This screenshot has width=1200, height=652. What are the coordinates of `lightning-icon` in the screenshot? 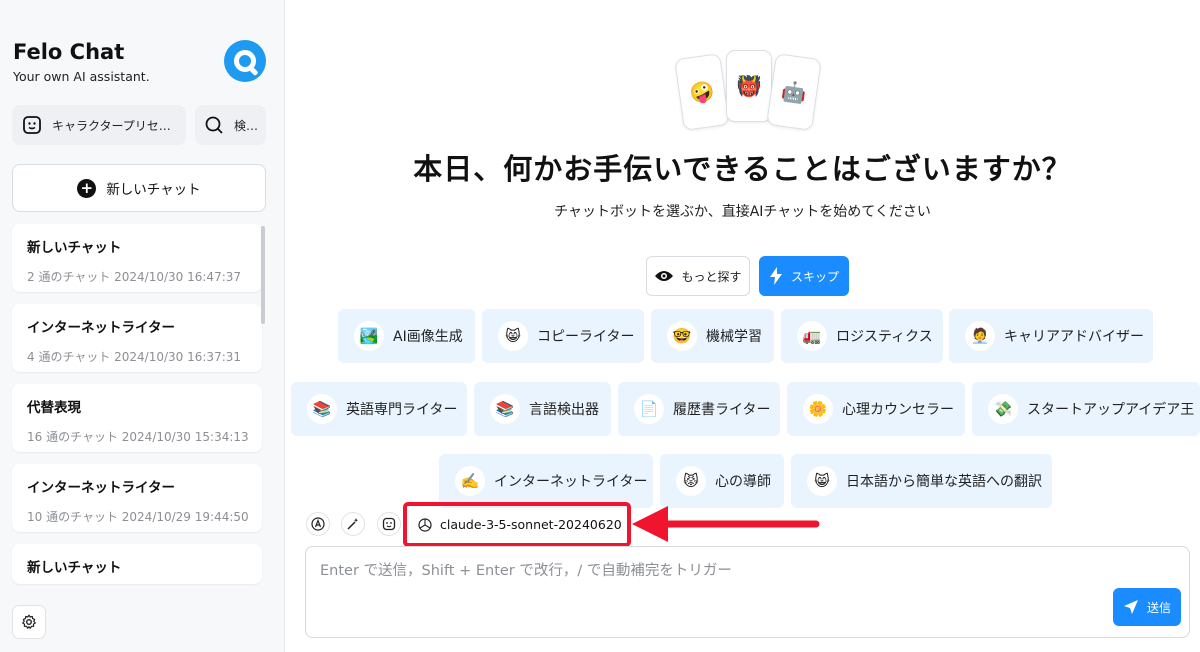 It's located at (775, 276).